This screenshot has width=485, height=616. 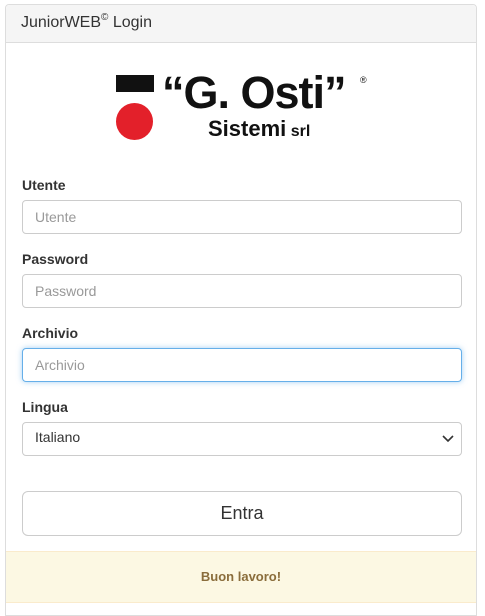 I want to click on logo-dot, so click(x=134, y=121).